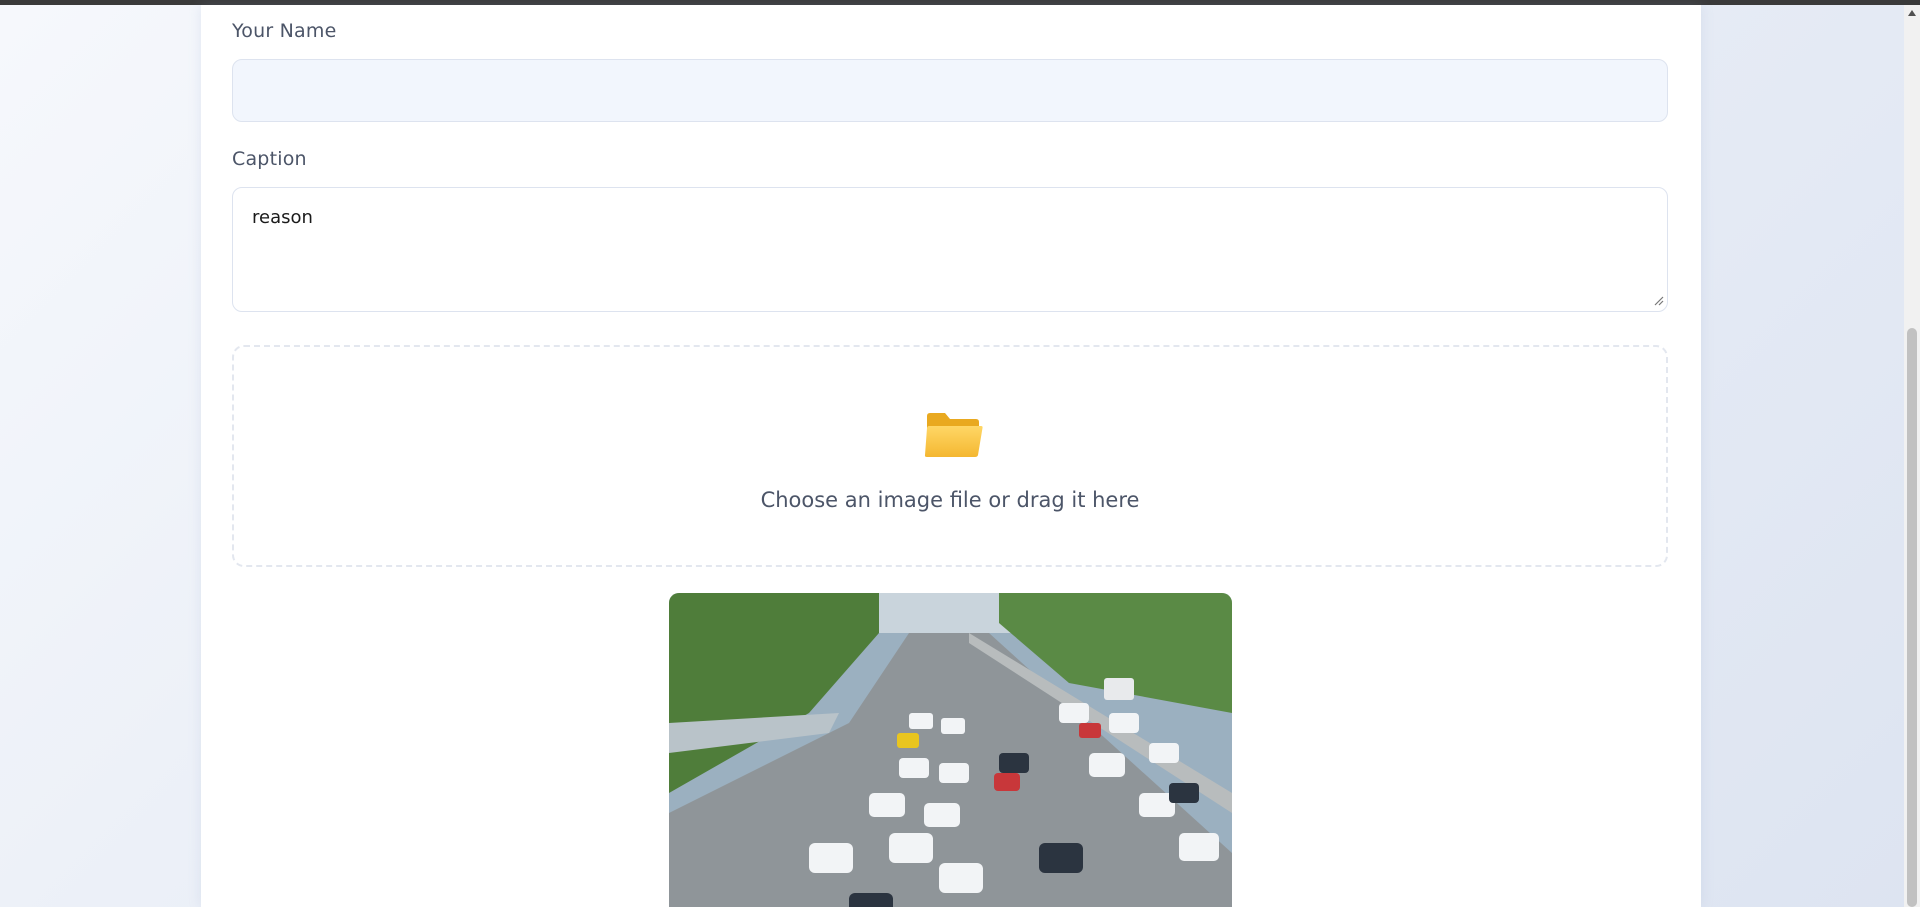 The image size is (1920, 907). What do you see at coordinates (284, 31) in the screenshot?
I see `name-label: Your Name` at bounding box center [284, 31].